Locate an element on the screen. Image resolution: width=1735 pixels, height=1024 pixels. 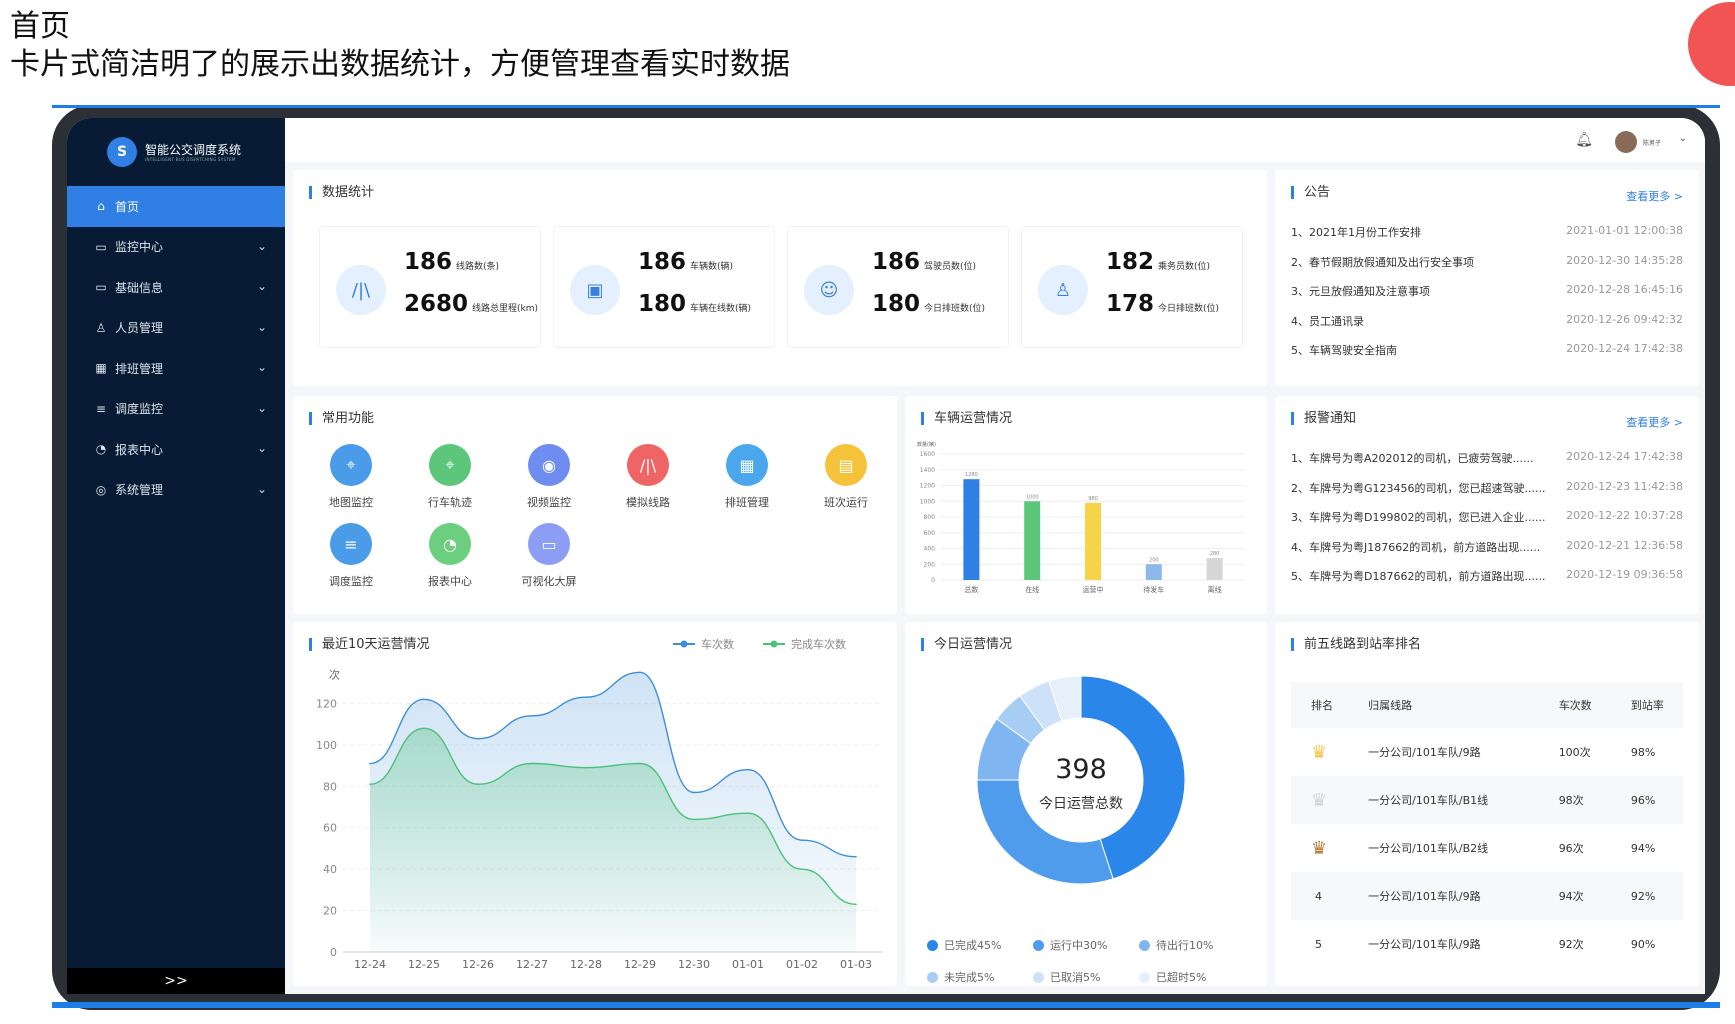
crown-icon: ♛ is located at coordinates (1319, 848).